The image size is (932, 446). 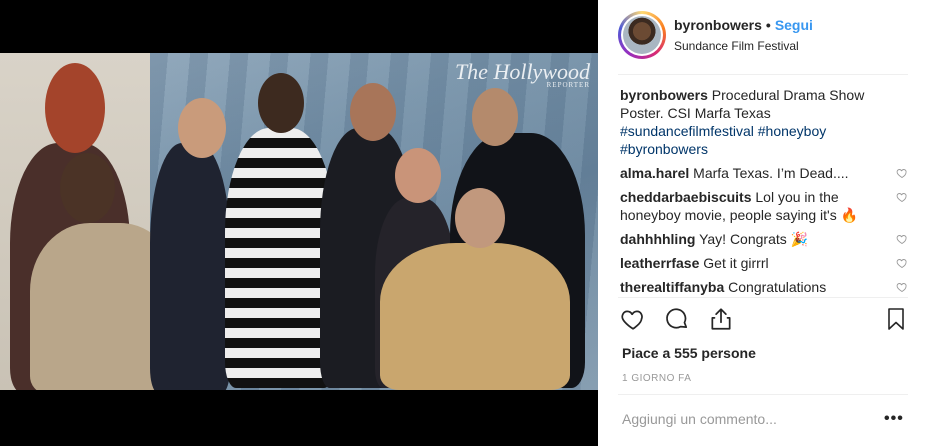 I want to click on comment-item: leatherrfase Get it girrrl, so click(x=765, y=263).